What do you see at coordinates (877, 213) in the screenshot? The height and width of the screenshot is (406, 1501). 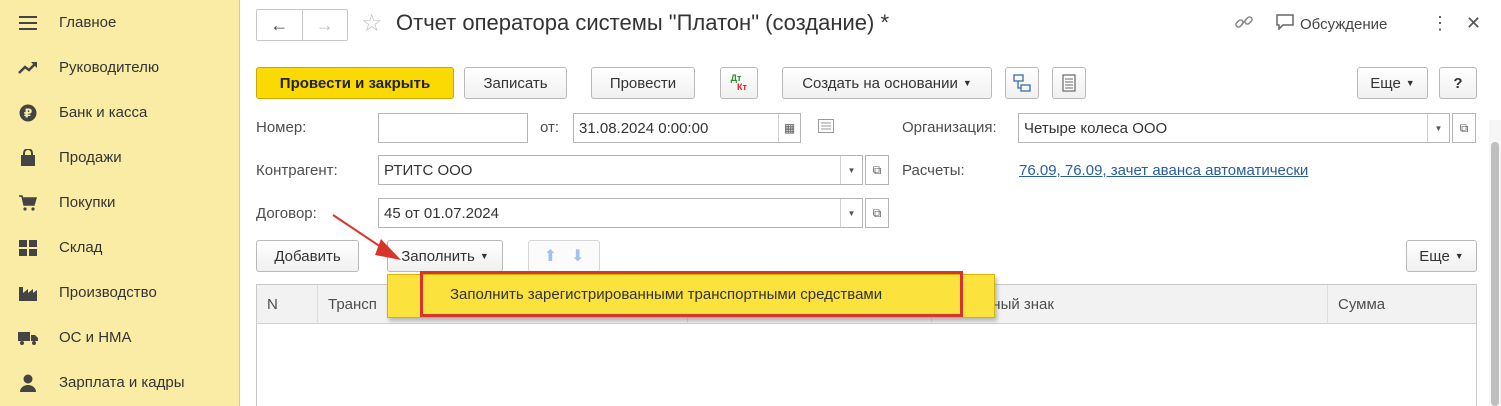 I see `open-contract-button: ⧉` at bounding box center [877, 213].